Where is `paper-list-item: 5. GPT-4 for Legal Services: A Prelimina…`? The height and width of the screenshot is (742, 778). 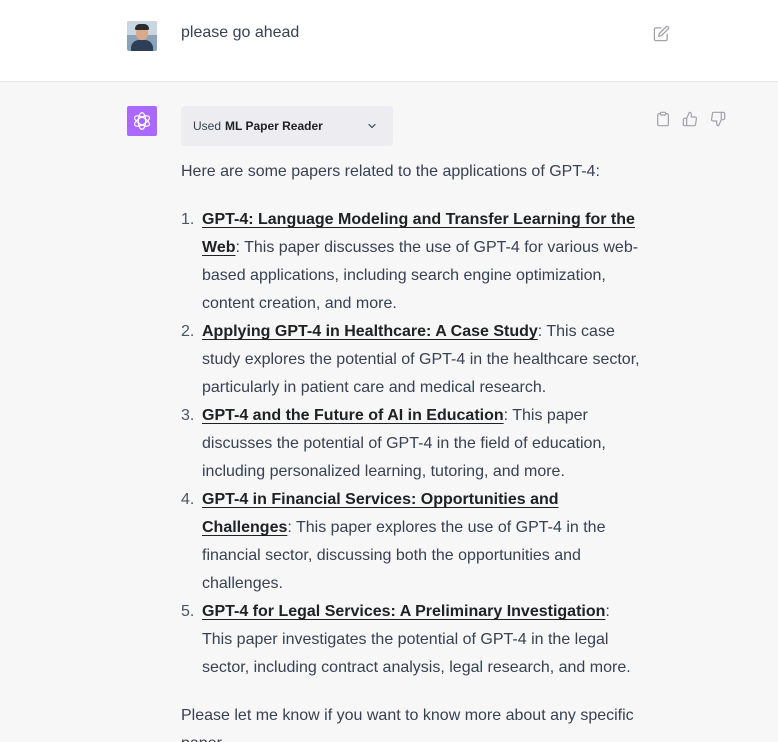
paper-list-item: 5. GPT-4 for Legal Services: A Prelimina… is located at coordinates (412, 640).